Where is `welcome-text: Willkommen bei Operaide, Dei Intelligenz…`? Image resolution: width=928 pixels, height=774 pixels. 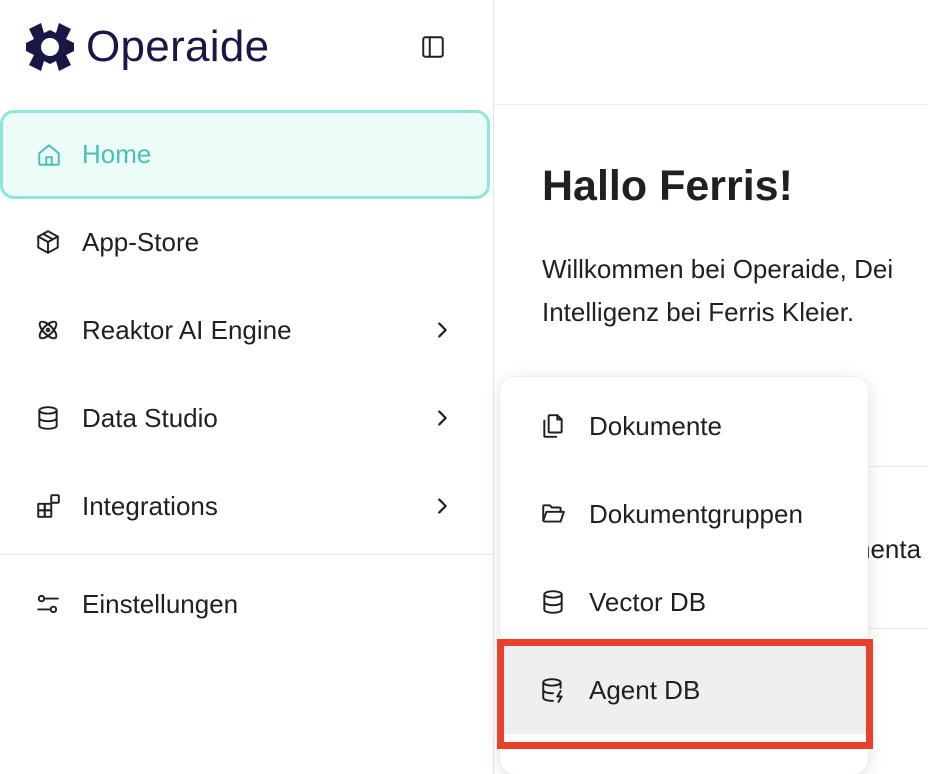 welcome-text: Willkommen bei Operaide, Dei Intelligenz… is located at coordinates (735, 291).